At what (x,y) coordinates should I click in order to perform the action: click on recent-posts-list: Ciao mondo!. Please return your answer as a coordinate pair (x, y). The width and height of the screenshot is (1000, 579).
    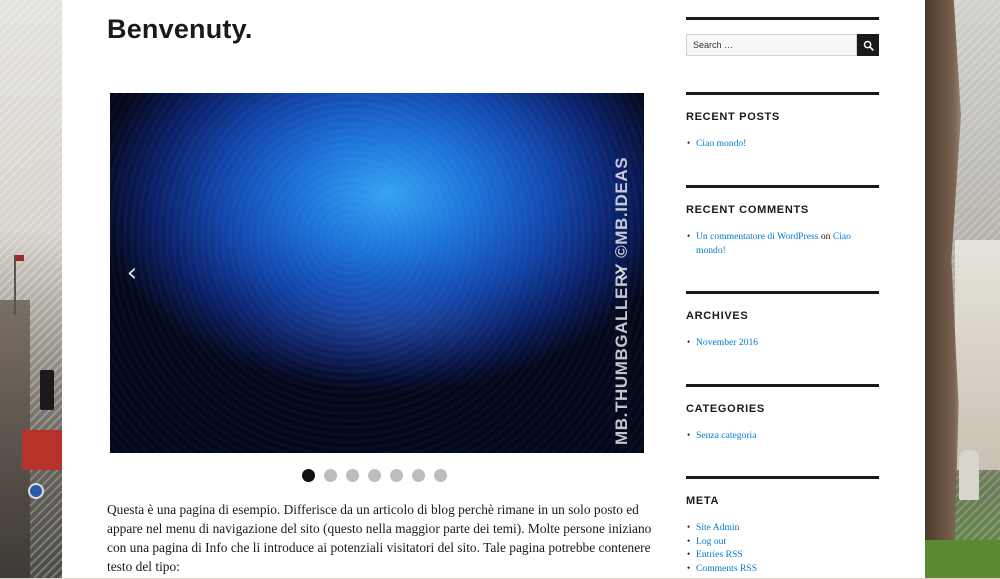
    Looking at the image, I should click on (782, 144).